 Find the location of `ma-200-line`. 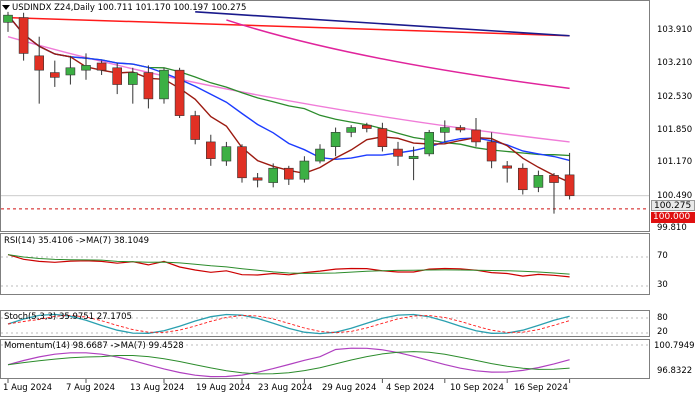

ma-200-line is located at coordinates (288, 26).